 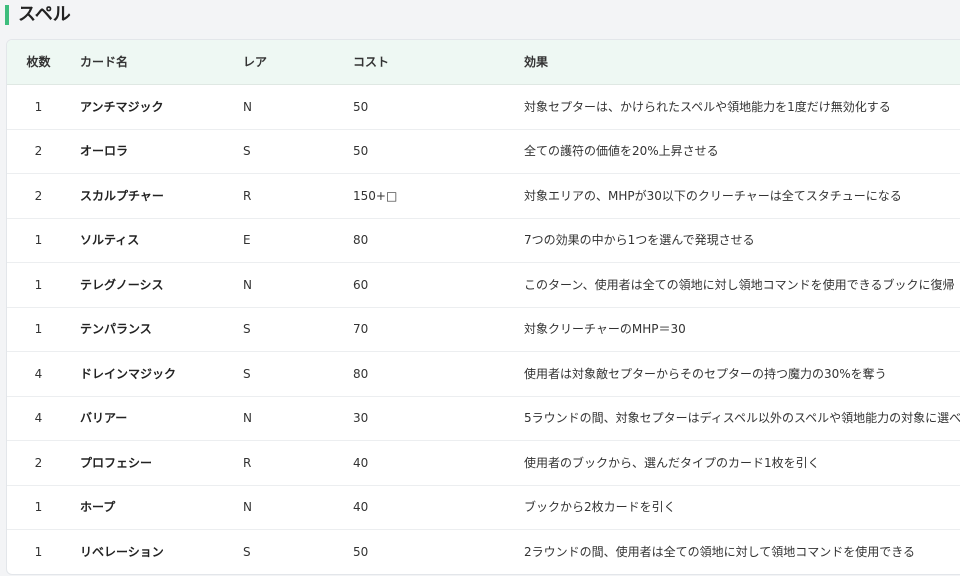 I want to click on header-cost: コスト, so click(x=371, y=62).